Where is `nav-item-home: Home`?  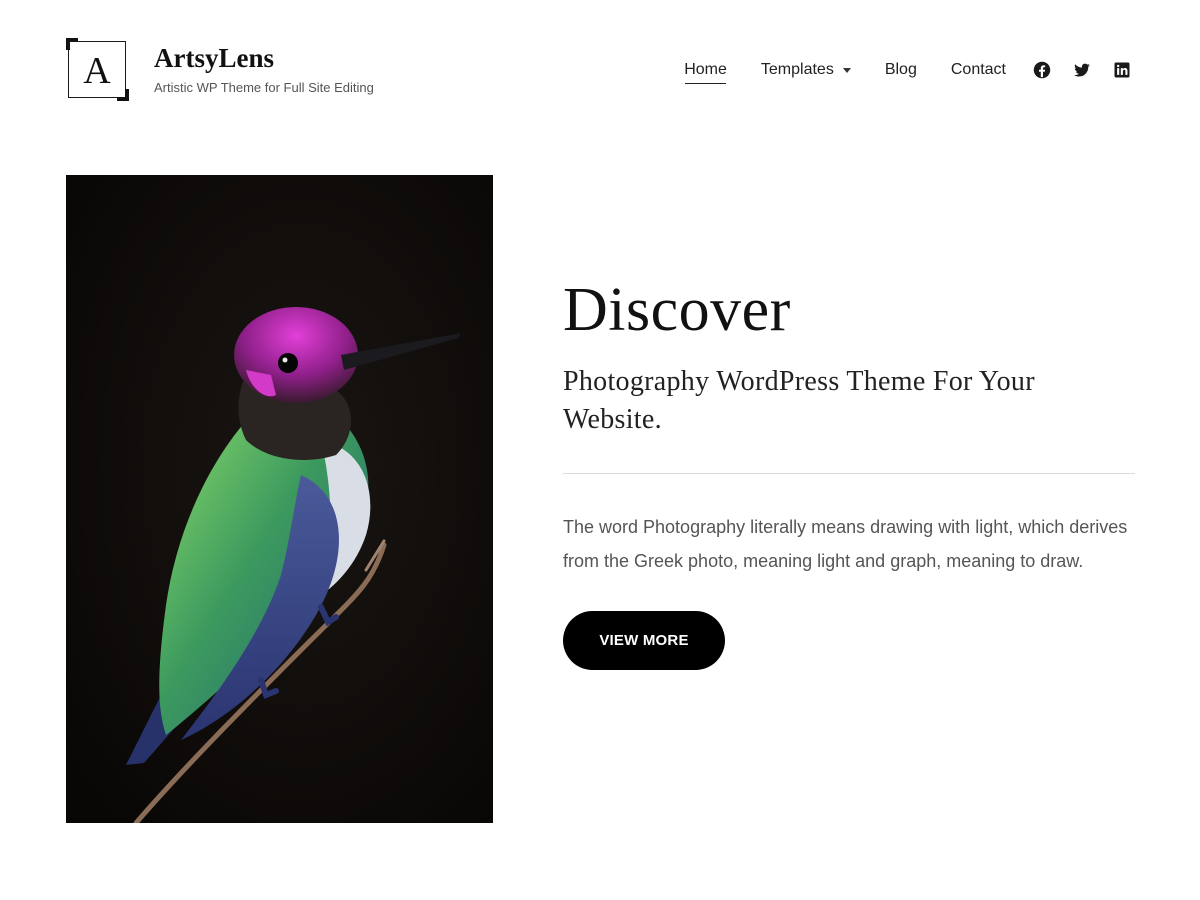
nav-item-home: Home is located at coordinates (705, 71).